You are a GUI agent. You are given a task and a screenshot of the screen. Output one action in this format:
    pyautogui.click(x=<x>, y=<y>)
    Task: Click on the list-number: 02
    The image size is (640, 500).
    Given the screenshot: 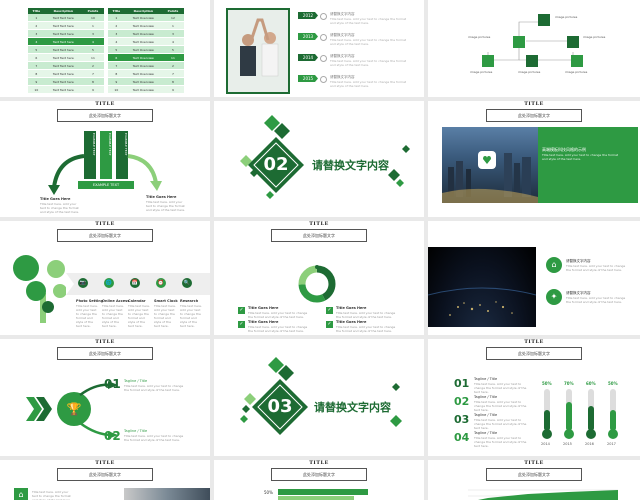 What is the action you would take?
    pyautogui.click(x=462, y=401)
    